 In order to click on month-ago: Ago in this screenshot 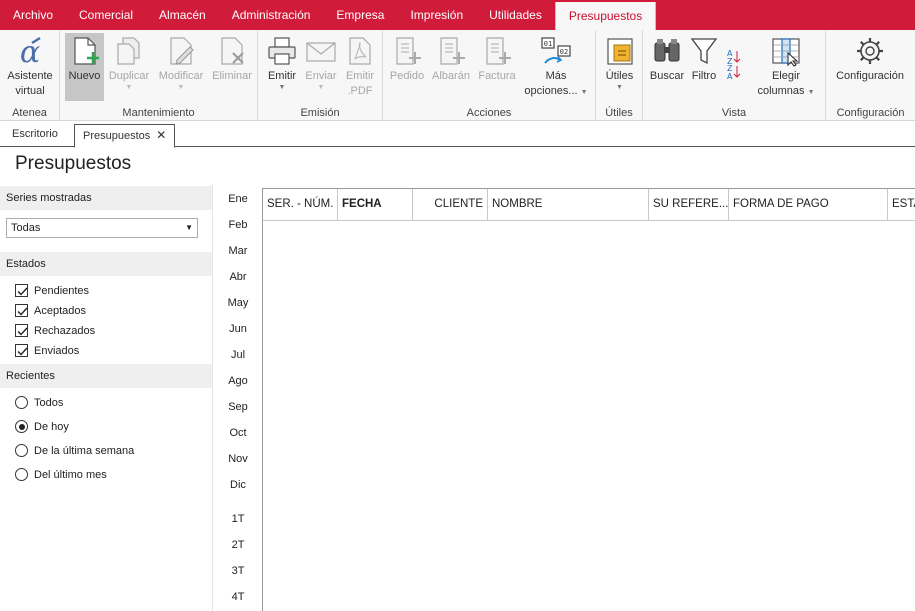, I will do `click(238, 381)`.